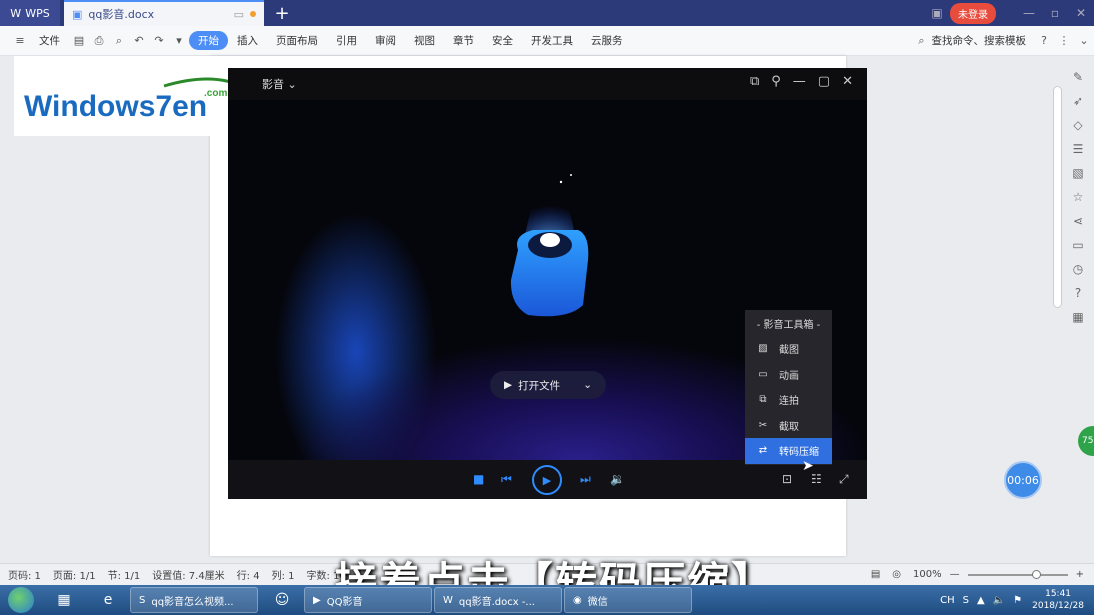 The height and width of the screenshot is (615, 1094). I want to click on select-icon: ➶, so click(1078, 101).